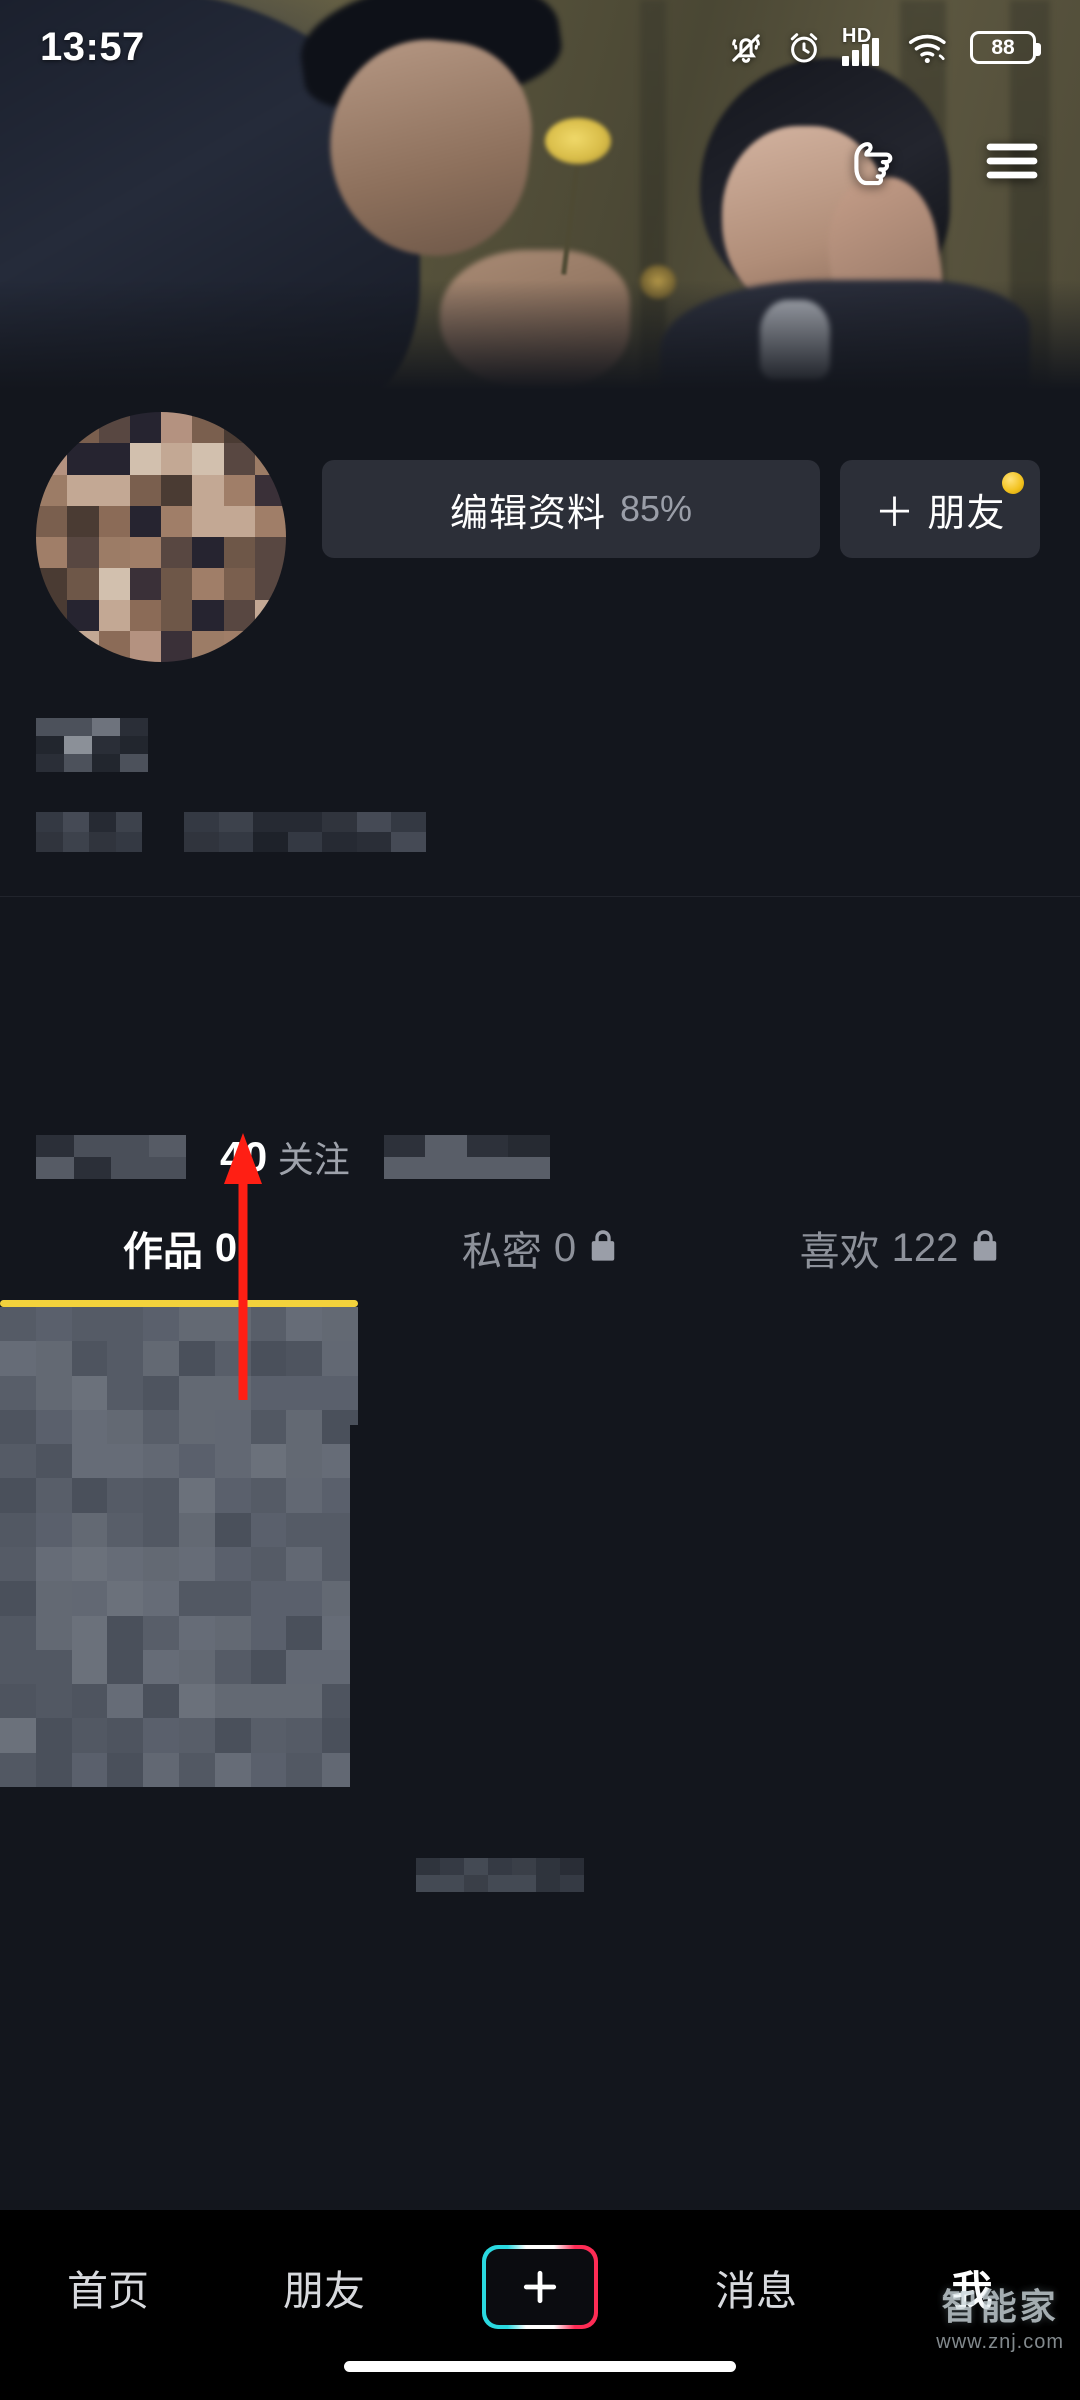  I want to click on nav-item-create, so click(540, 2287).